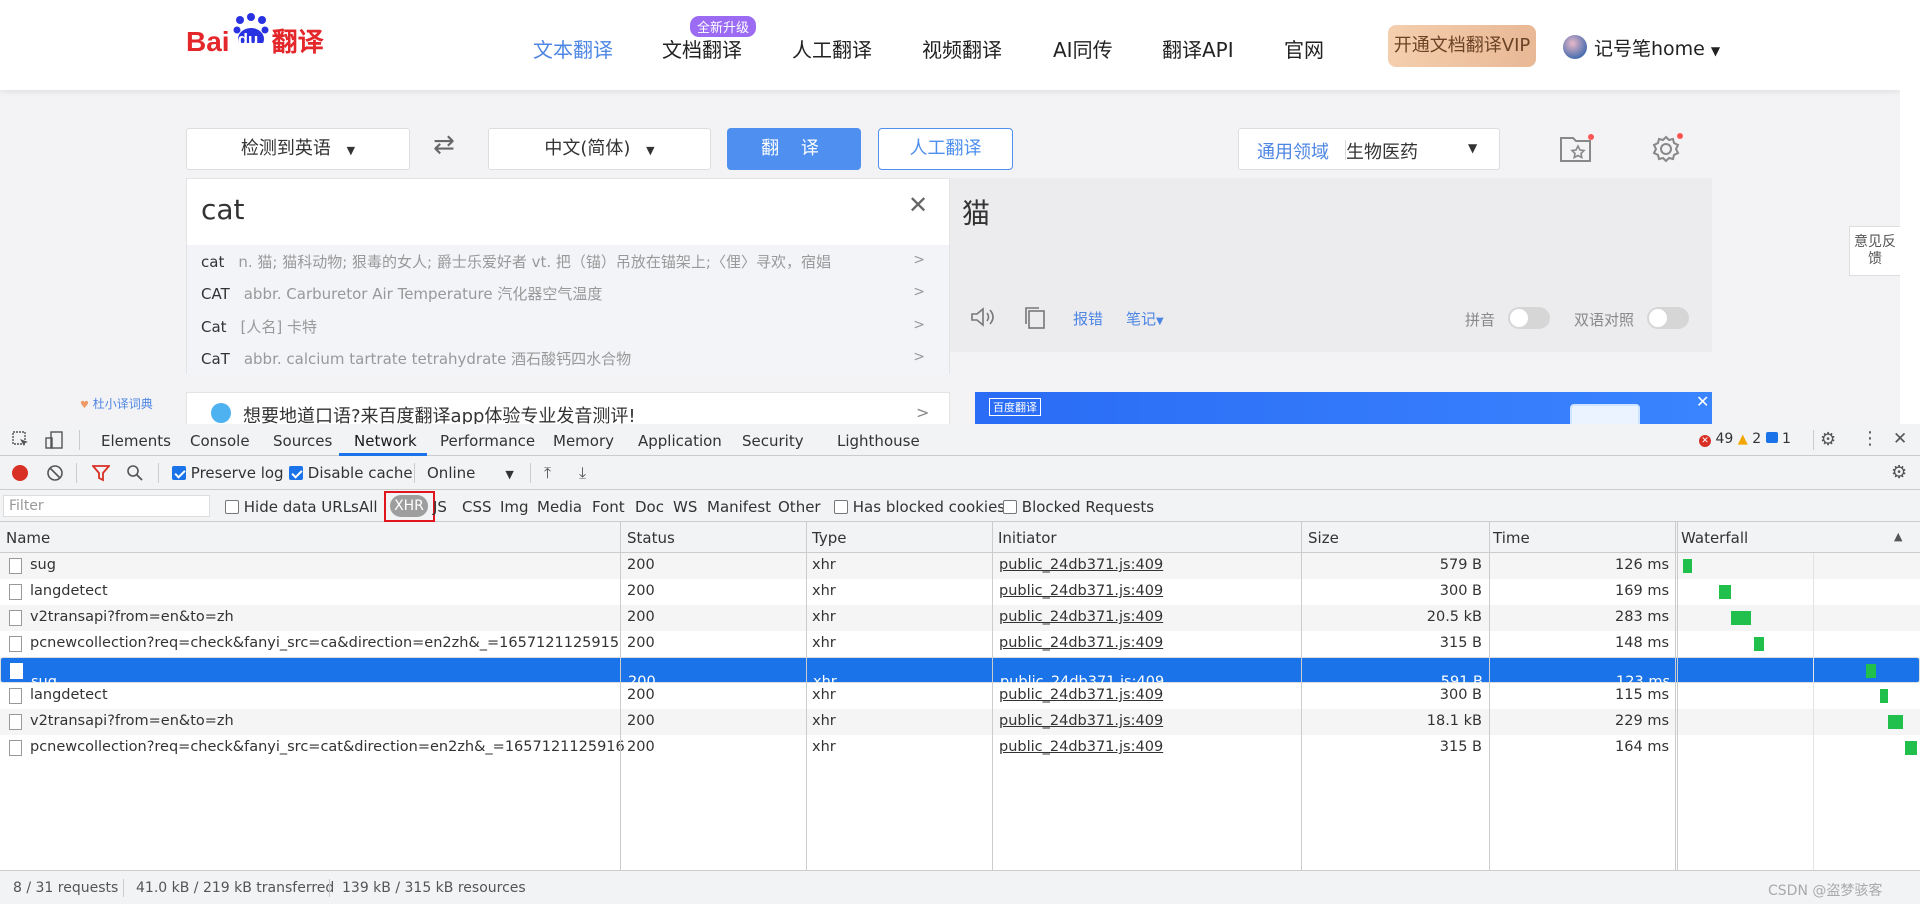 This screenshot has height=904, width=1920. I want to click on close-ad-icon: ✕, so click(1702, 401).